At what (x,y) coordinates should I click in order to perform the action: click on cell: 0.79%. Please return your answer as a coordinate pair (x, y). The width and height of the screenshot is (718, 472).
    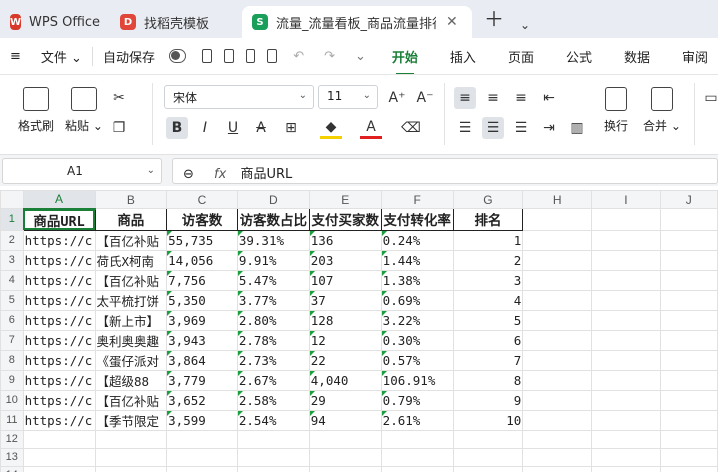
    Looking at the image, I should click on (417, 400).